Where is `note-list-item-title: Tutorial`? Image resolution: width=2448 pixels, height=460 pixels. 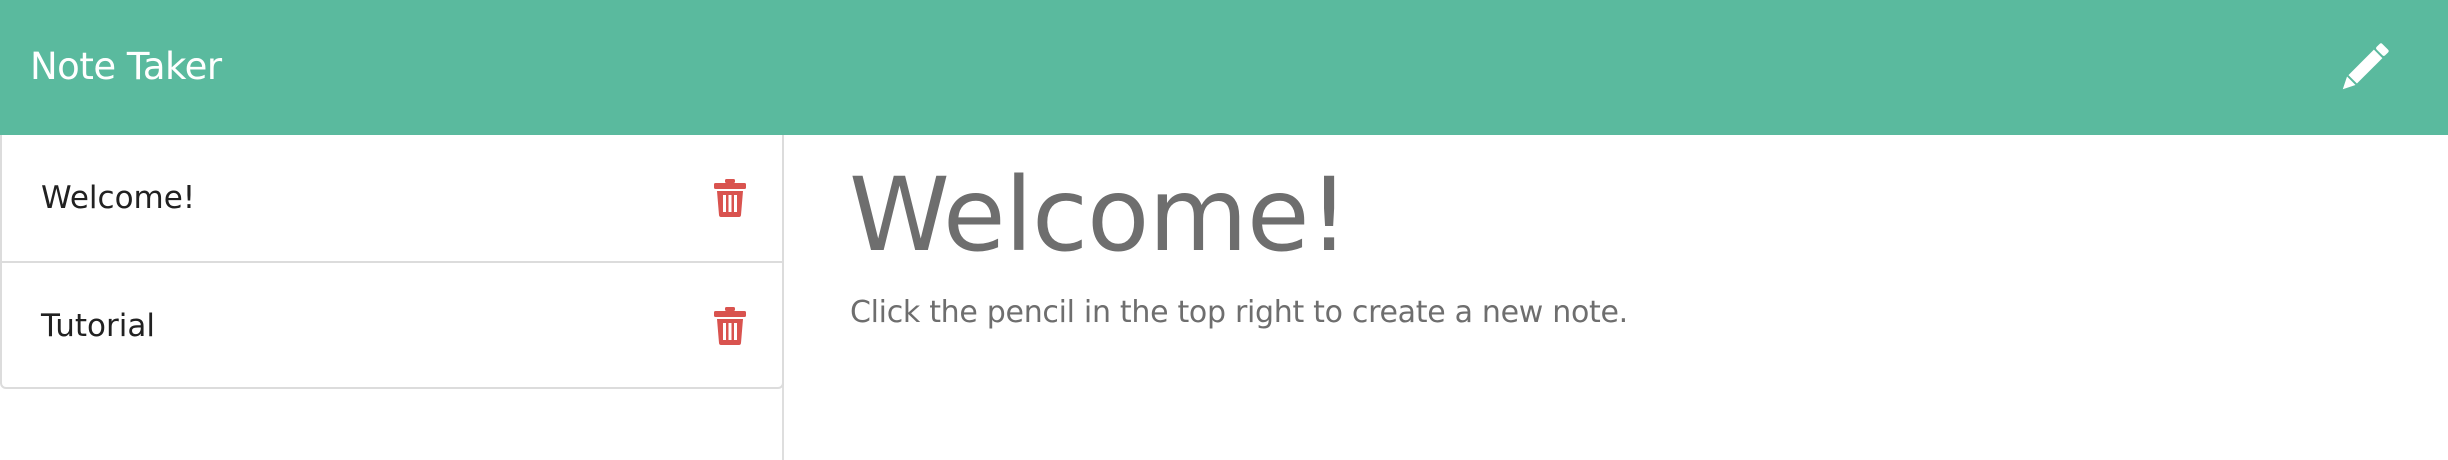 note-list-item-title: Tutorial is located at coordinates (98, 326).